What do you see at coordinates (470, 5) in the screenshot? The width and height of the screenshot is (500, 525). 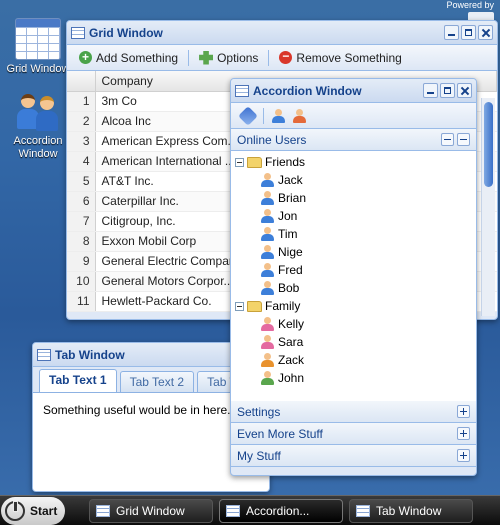 I see `powered-by-text: Powered by` at bounding box center [470, 5].